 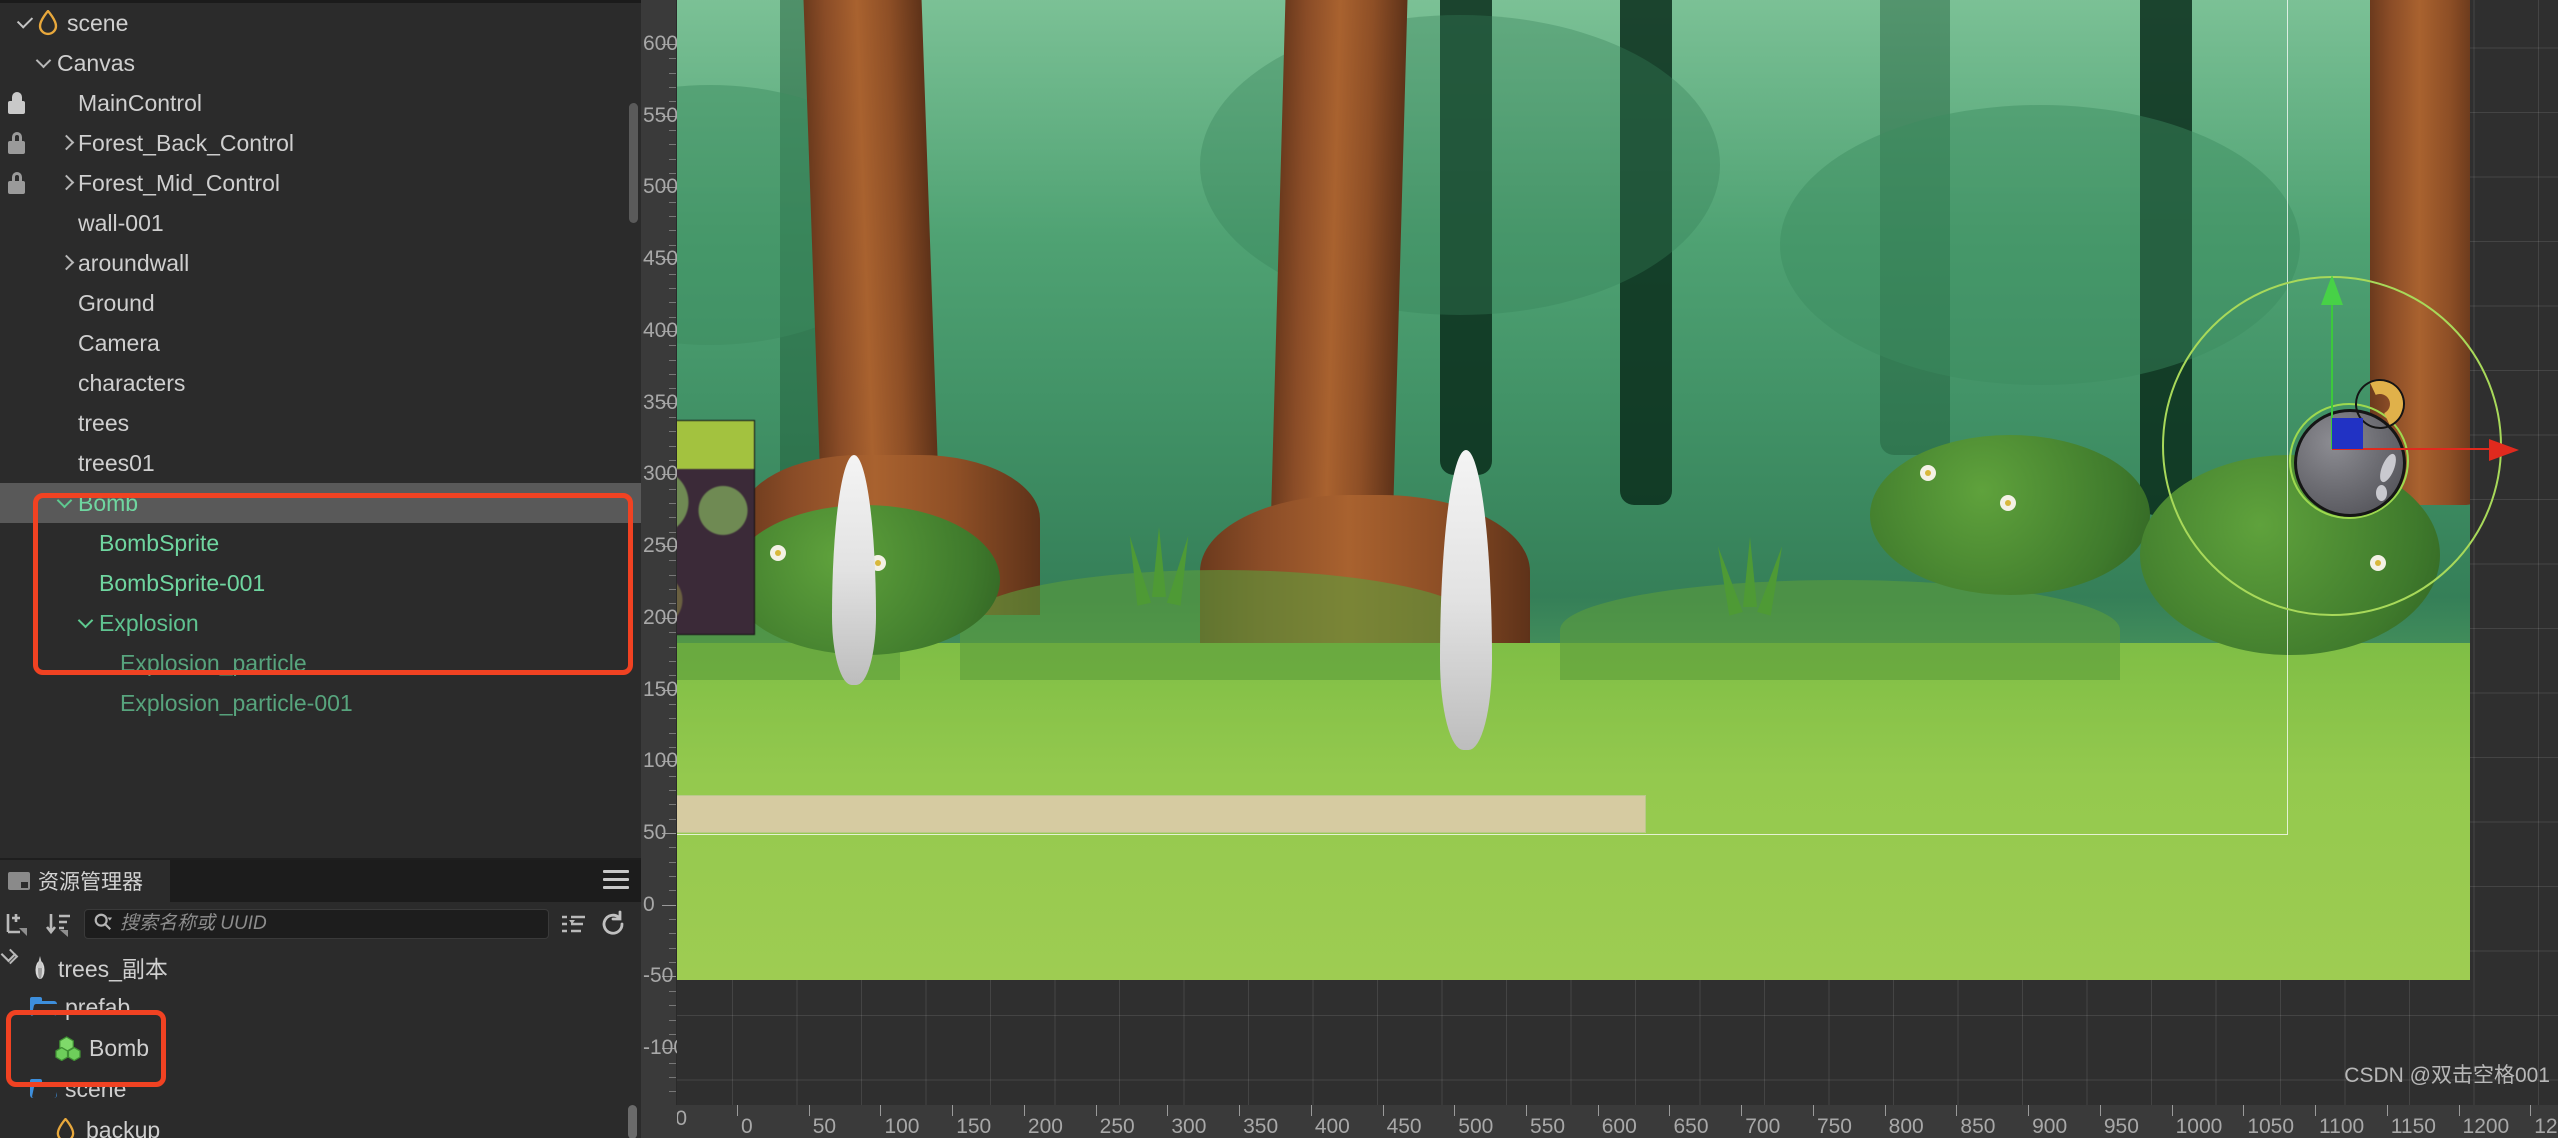 I want to click on flame-icon, so click(x=66, y=1127).